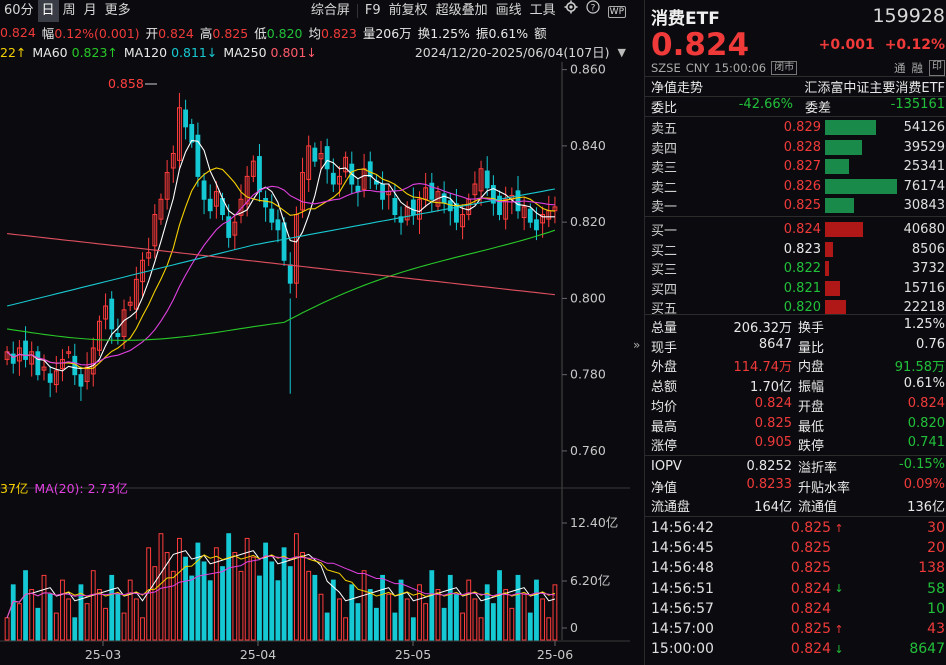  I want to click on stat-row: IOPV0.8252溢折率-0.15%, so click(798, 466).